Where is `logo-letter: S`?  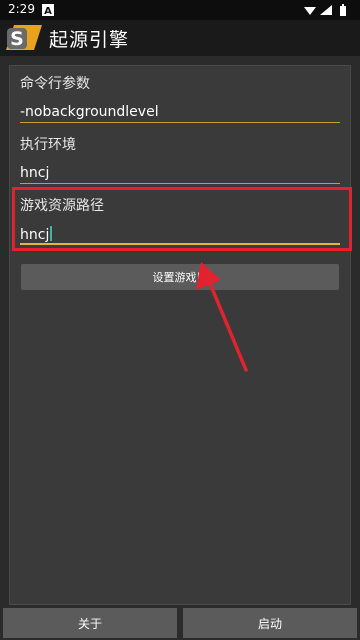 logo-letter: S is located at coordinates (17, 39).